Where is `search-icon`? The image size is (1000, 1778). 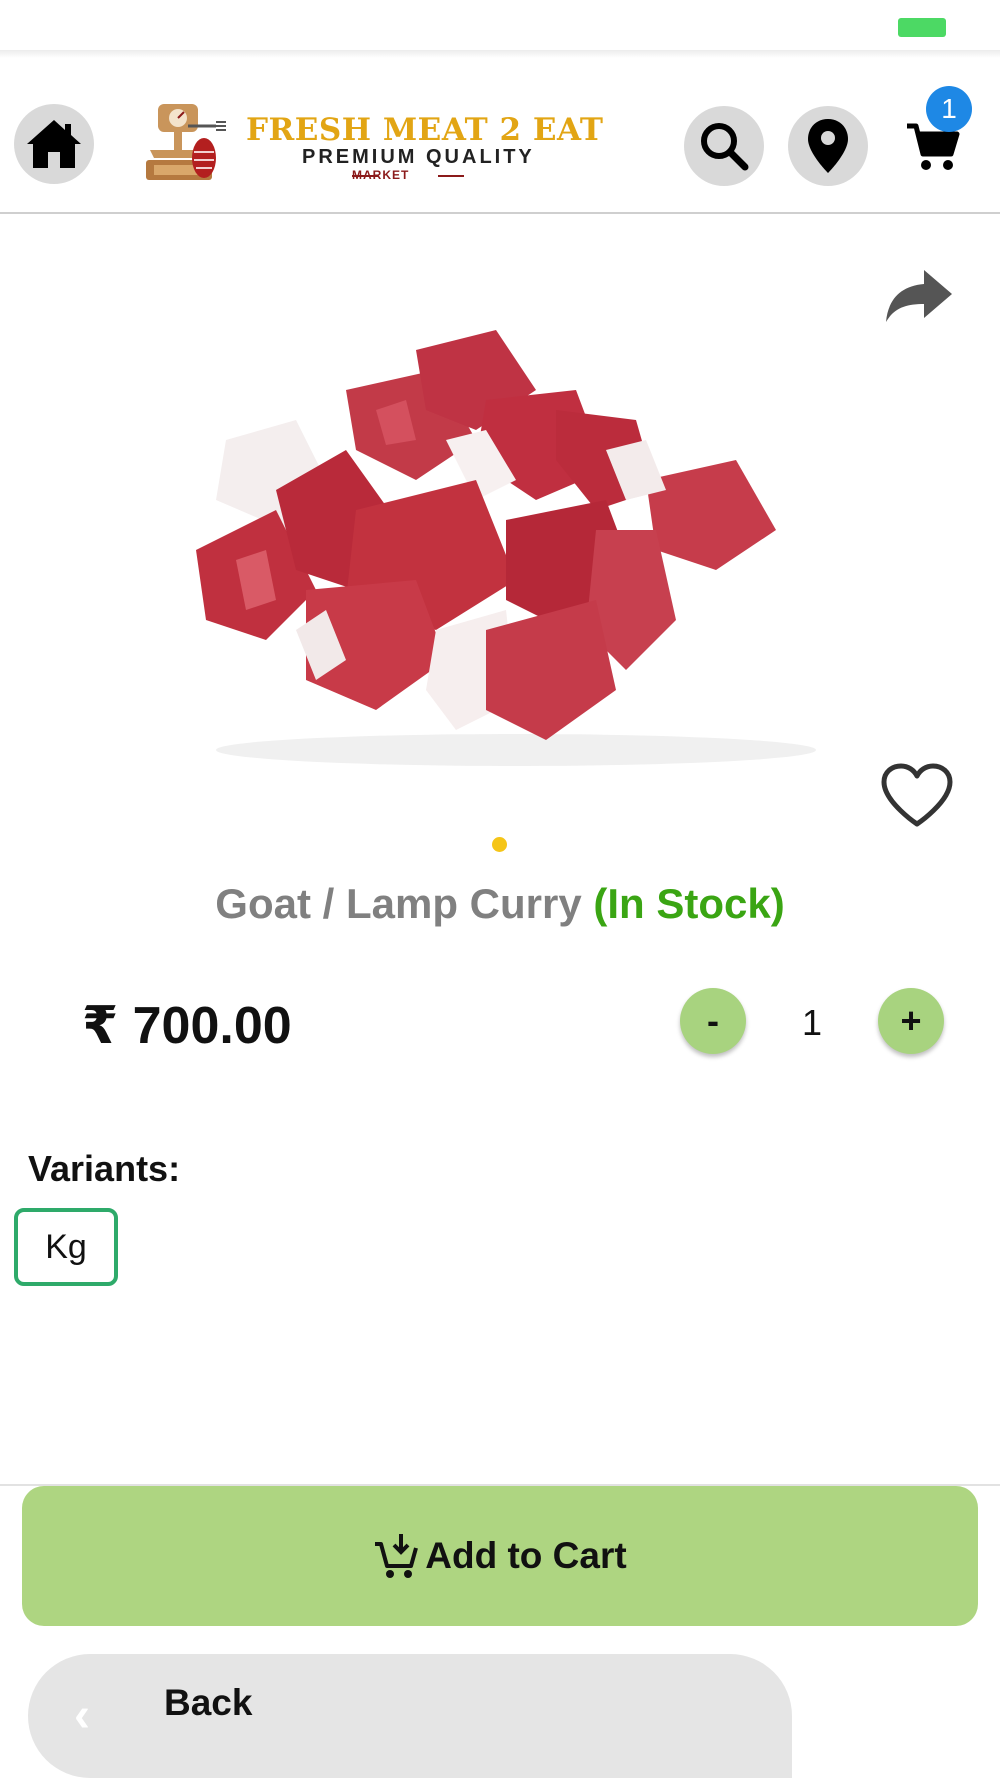
search-icon is located at coordinates (725, 147).